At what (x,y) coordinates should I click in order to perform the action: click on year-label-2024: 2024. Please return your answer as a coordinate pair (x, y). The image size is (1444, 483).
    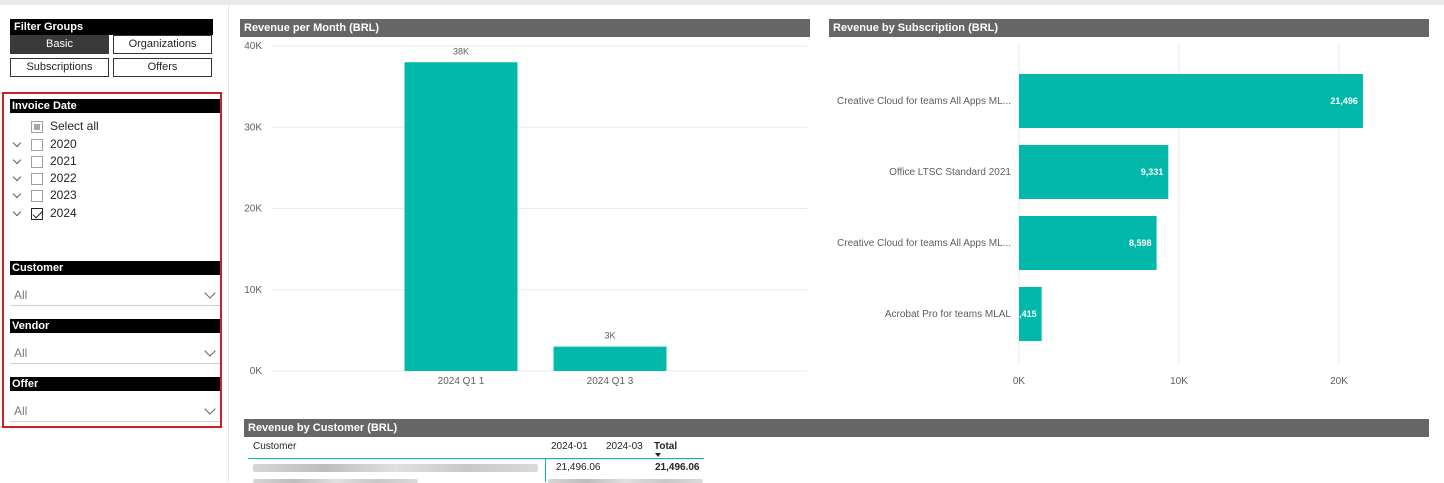
    Looking at the image, I should click on (63, 213).